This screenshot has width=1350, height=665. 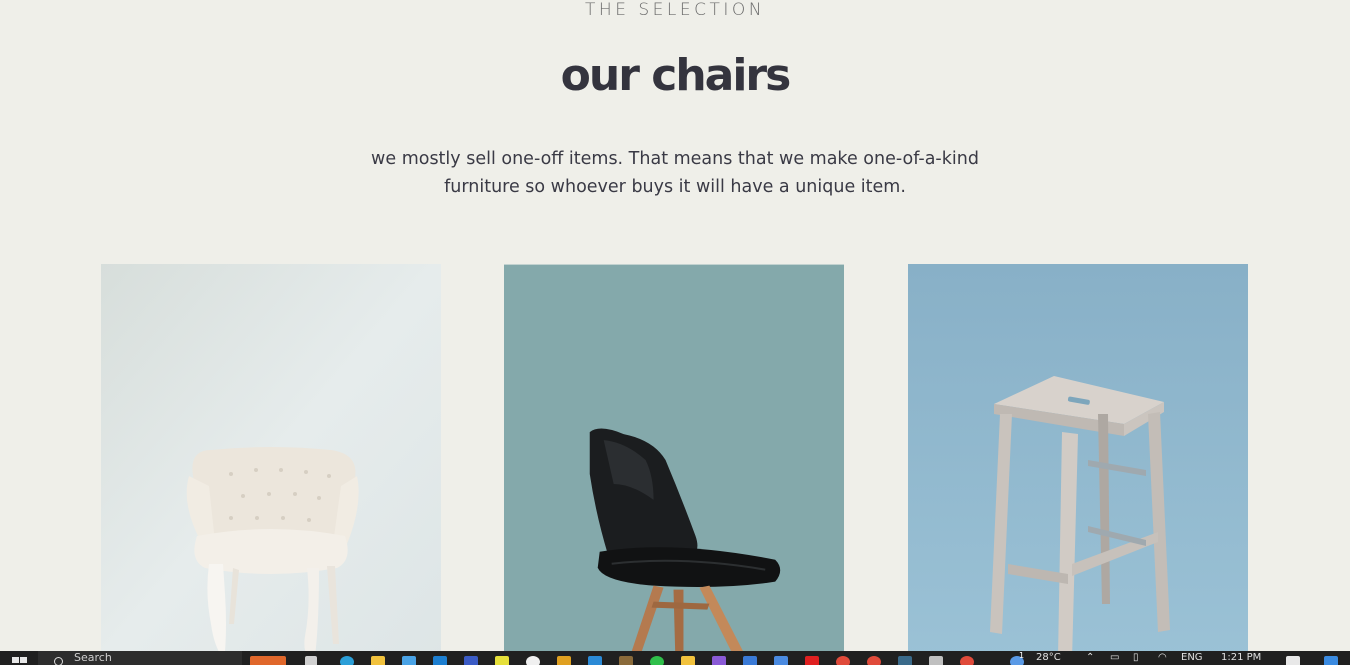 What do you see at coordinates (1241, 658) in the screenshot?
I see `clock: 1:21 PM` at bounding box center [1241, 658].